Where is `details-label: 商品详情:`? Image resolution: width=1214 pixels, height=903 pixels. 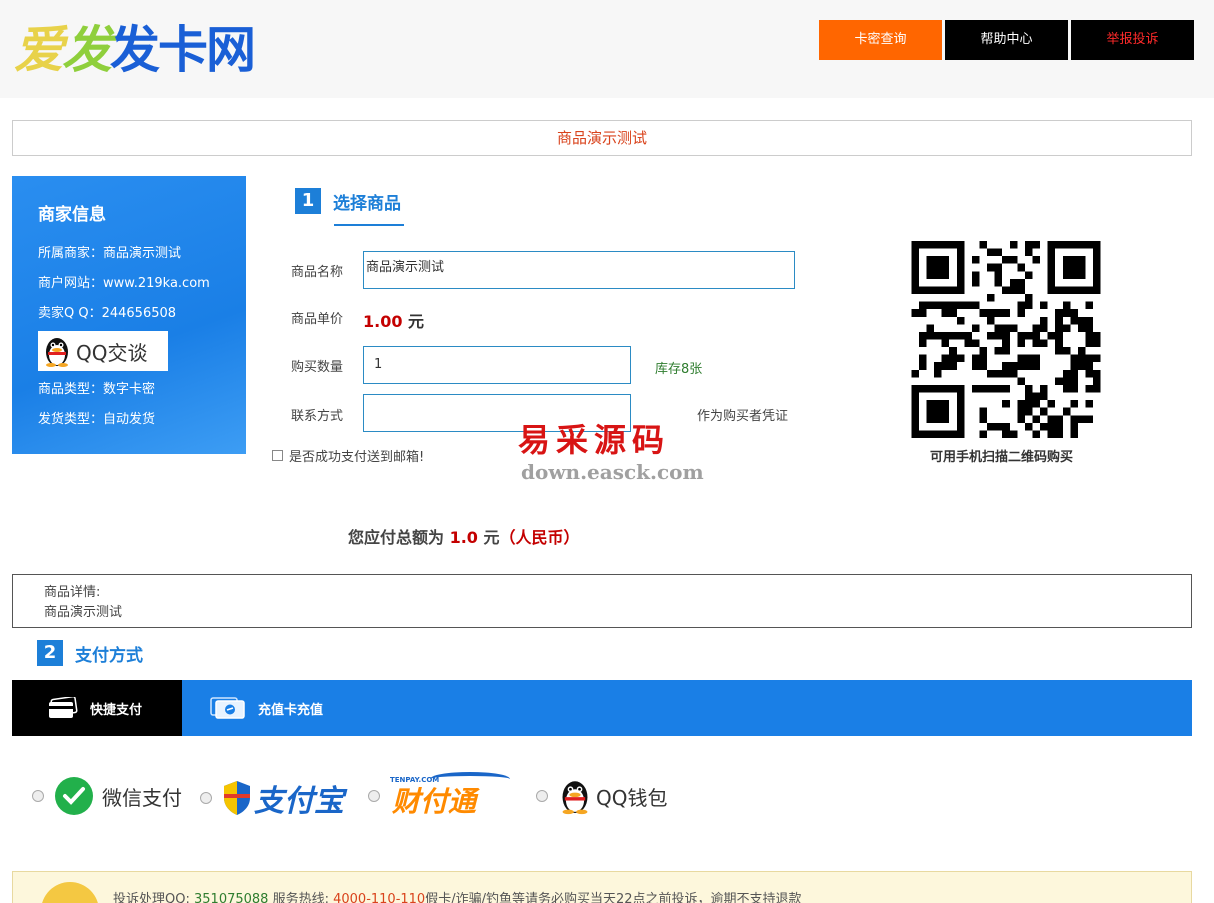 details-label: 商品详情: is located at coordinates (72, 592).